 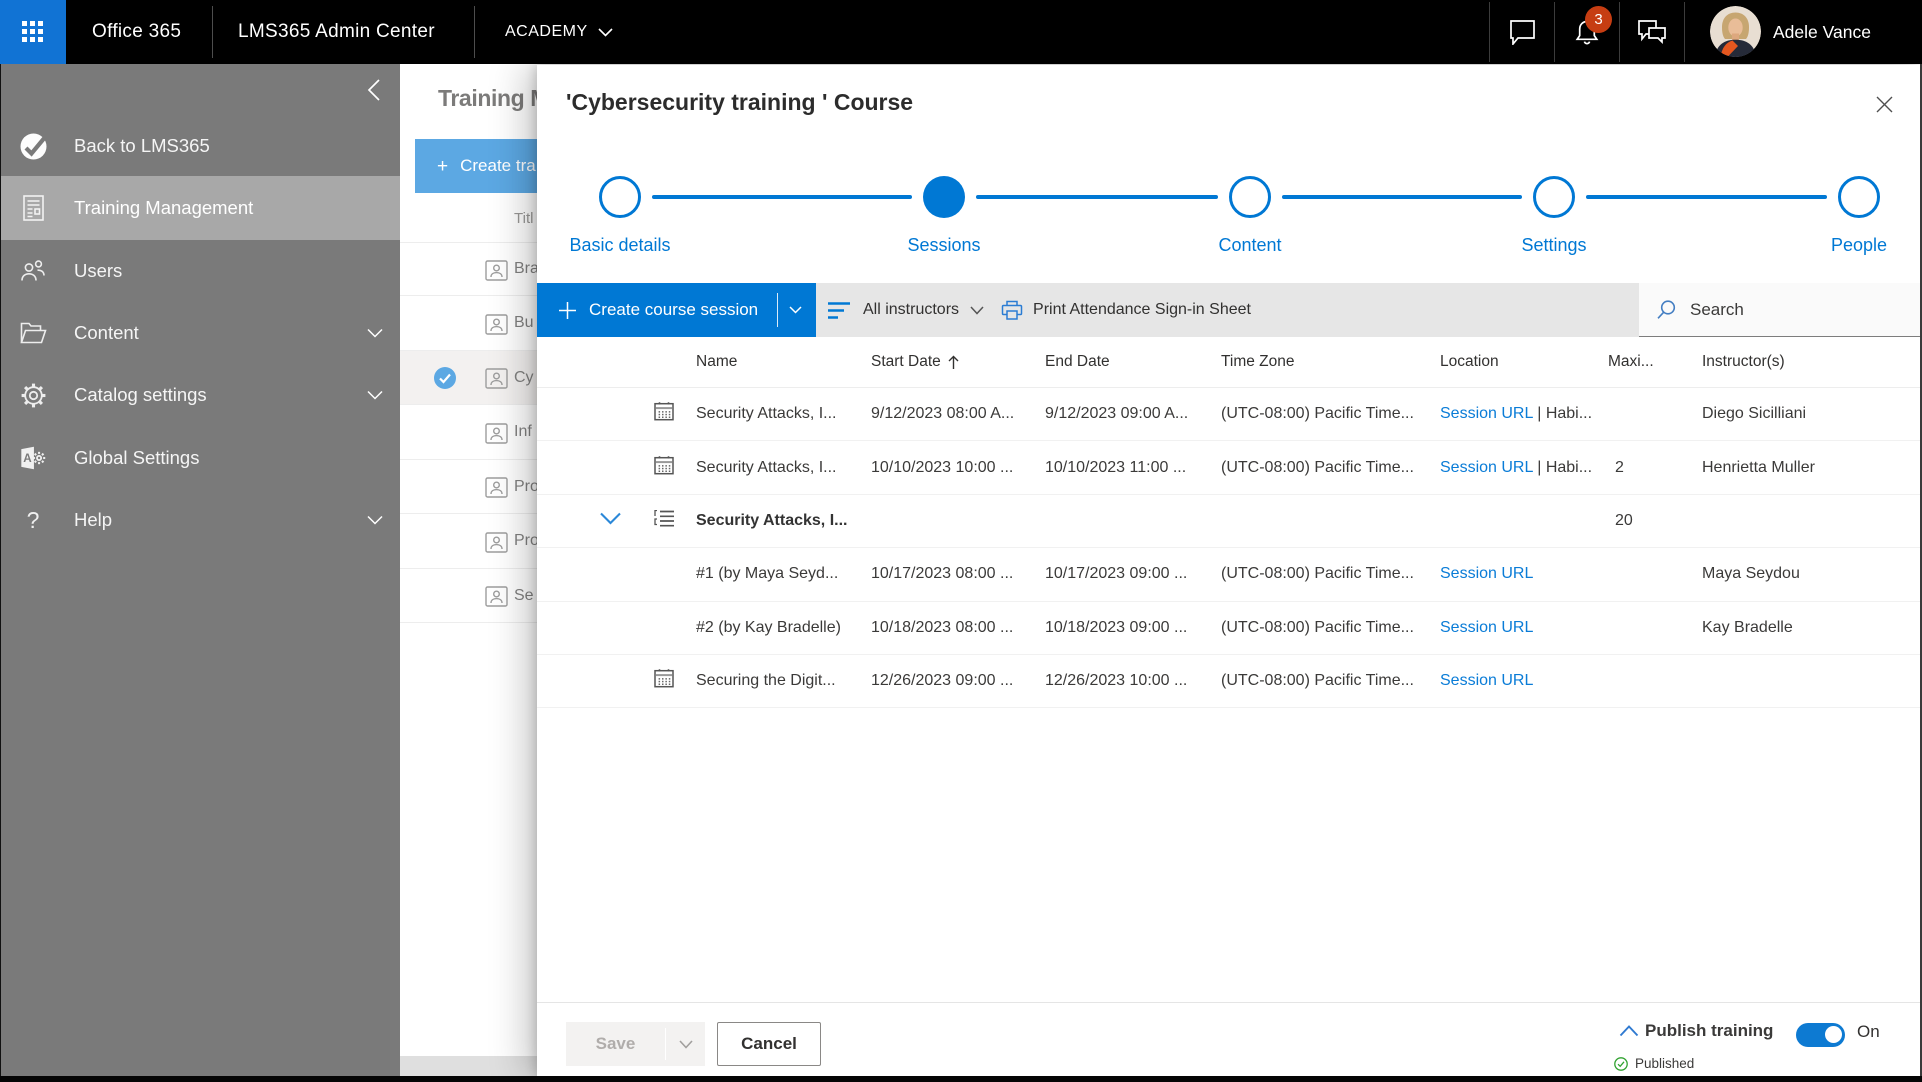 What do you see at coordinates (33, 32) in the screenshot?
I see `app-launcher-button` at bounding box center [33, 32].